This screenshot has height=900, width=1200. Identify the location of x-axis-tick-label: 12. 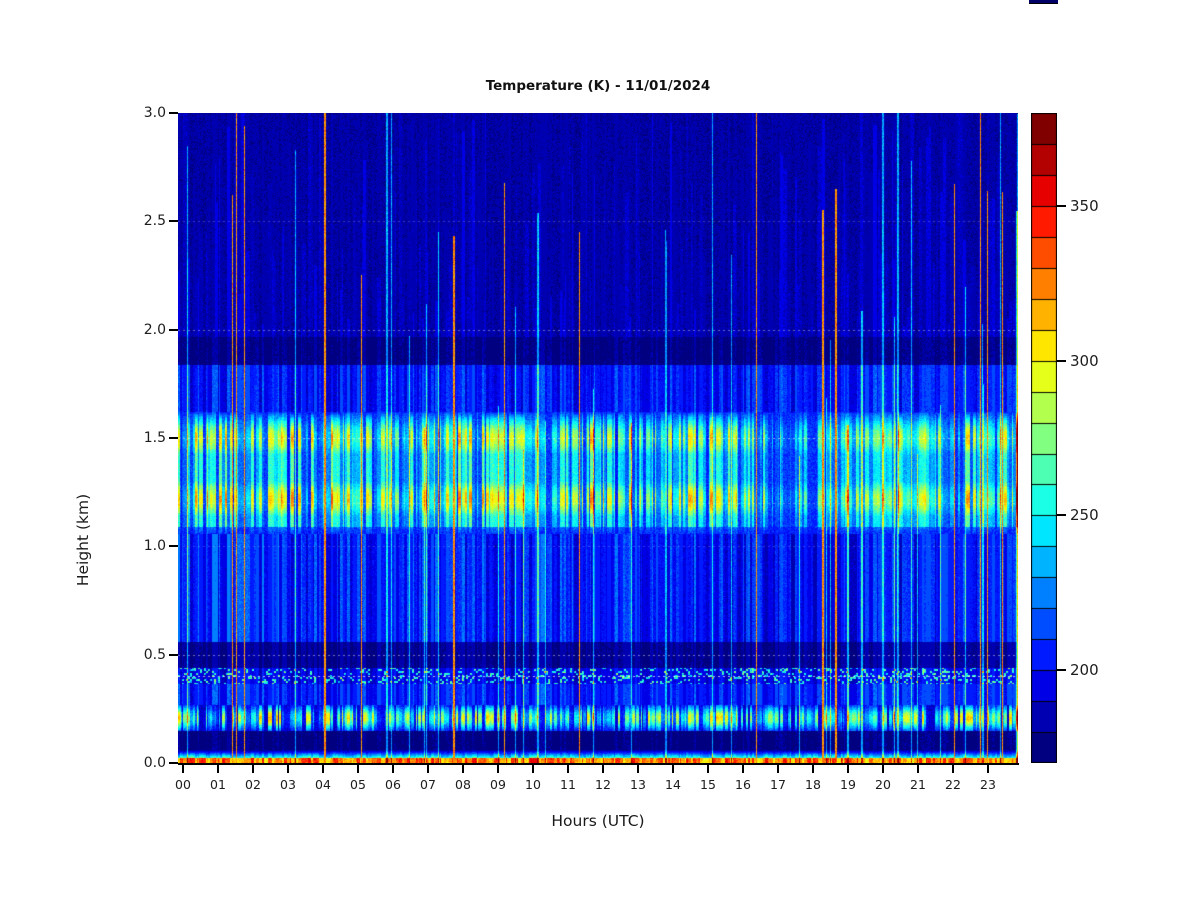
(603, 784).